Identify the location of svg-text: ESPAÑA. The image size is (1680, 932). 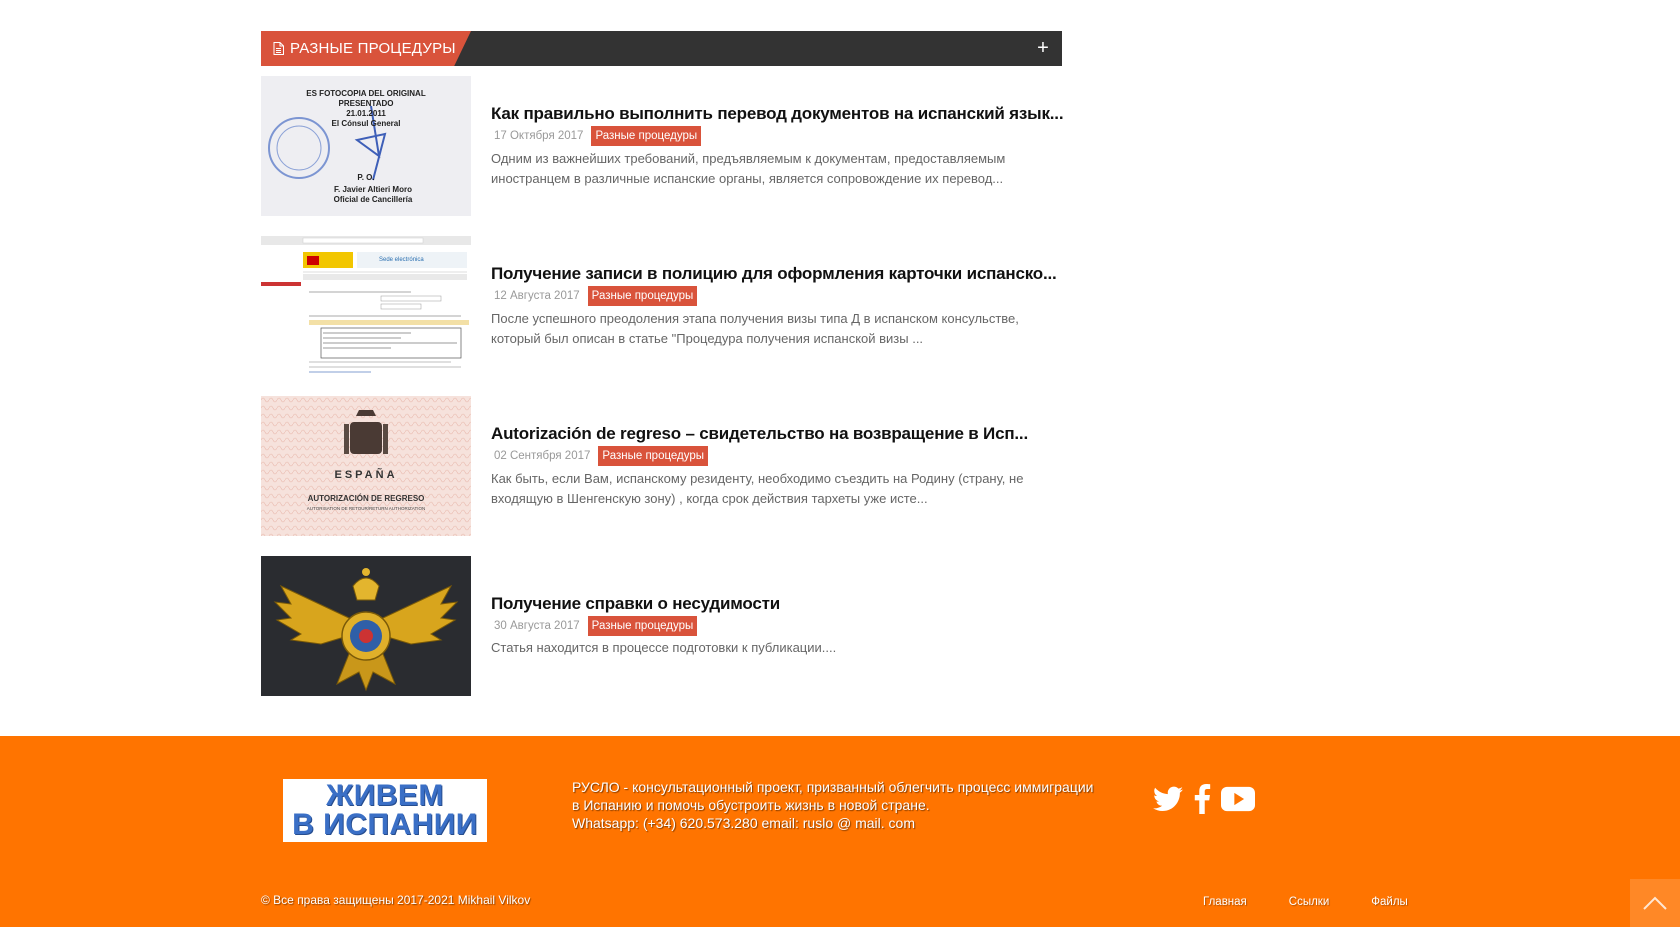
(365, 474).